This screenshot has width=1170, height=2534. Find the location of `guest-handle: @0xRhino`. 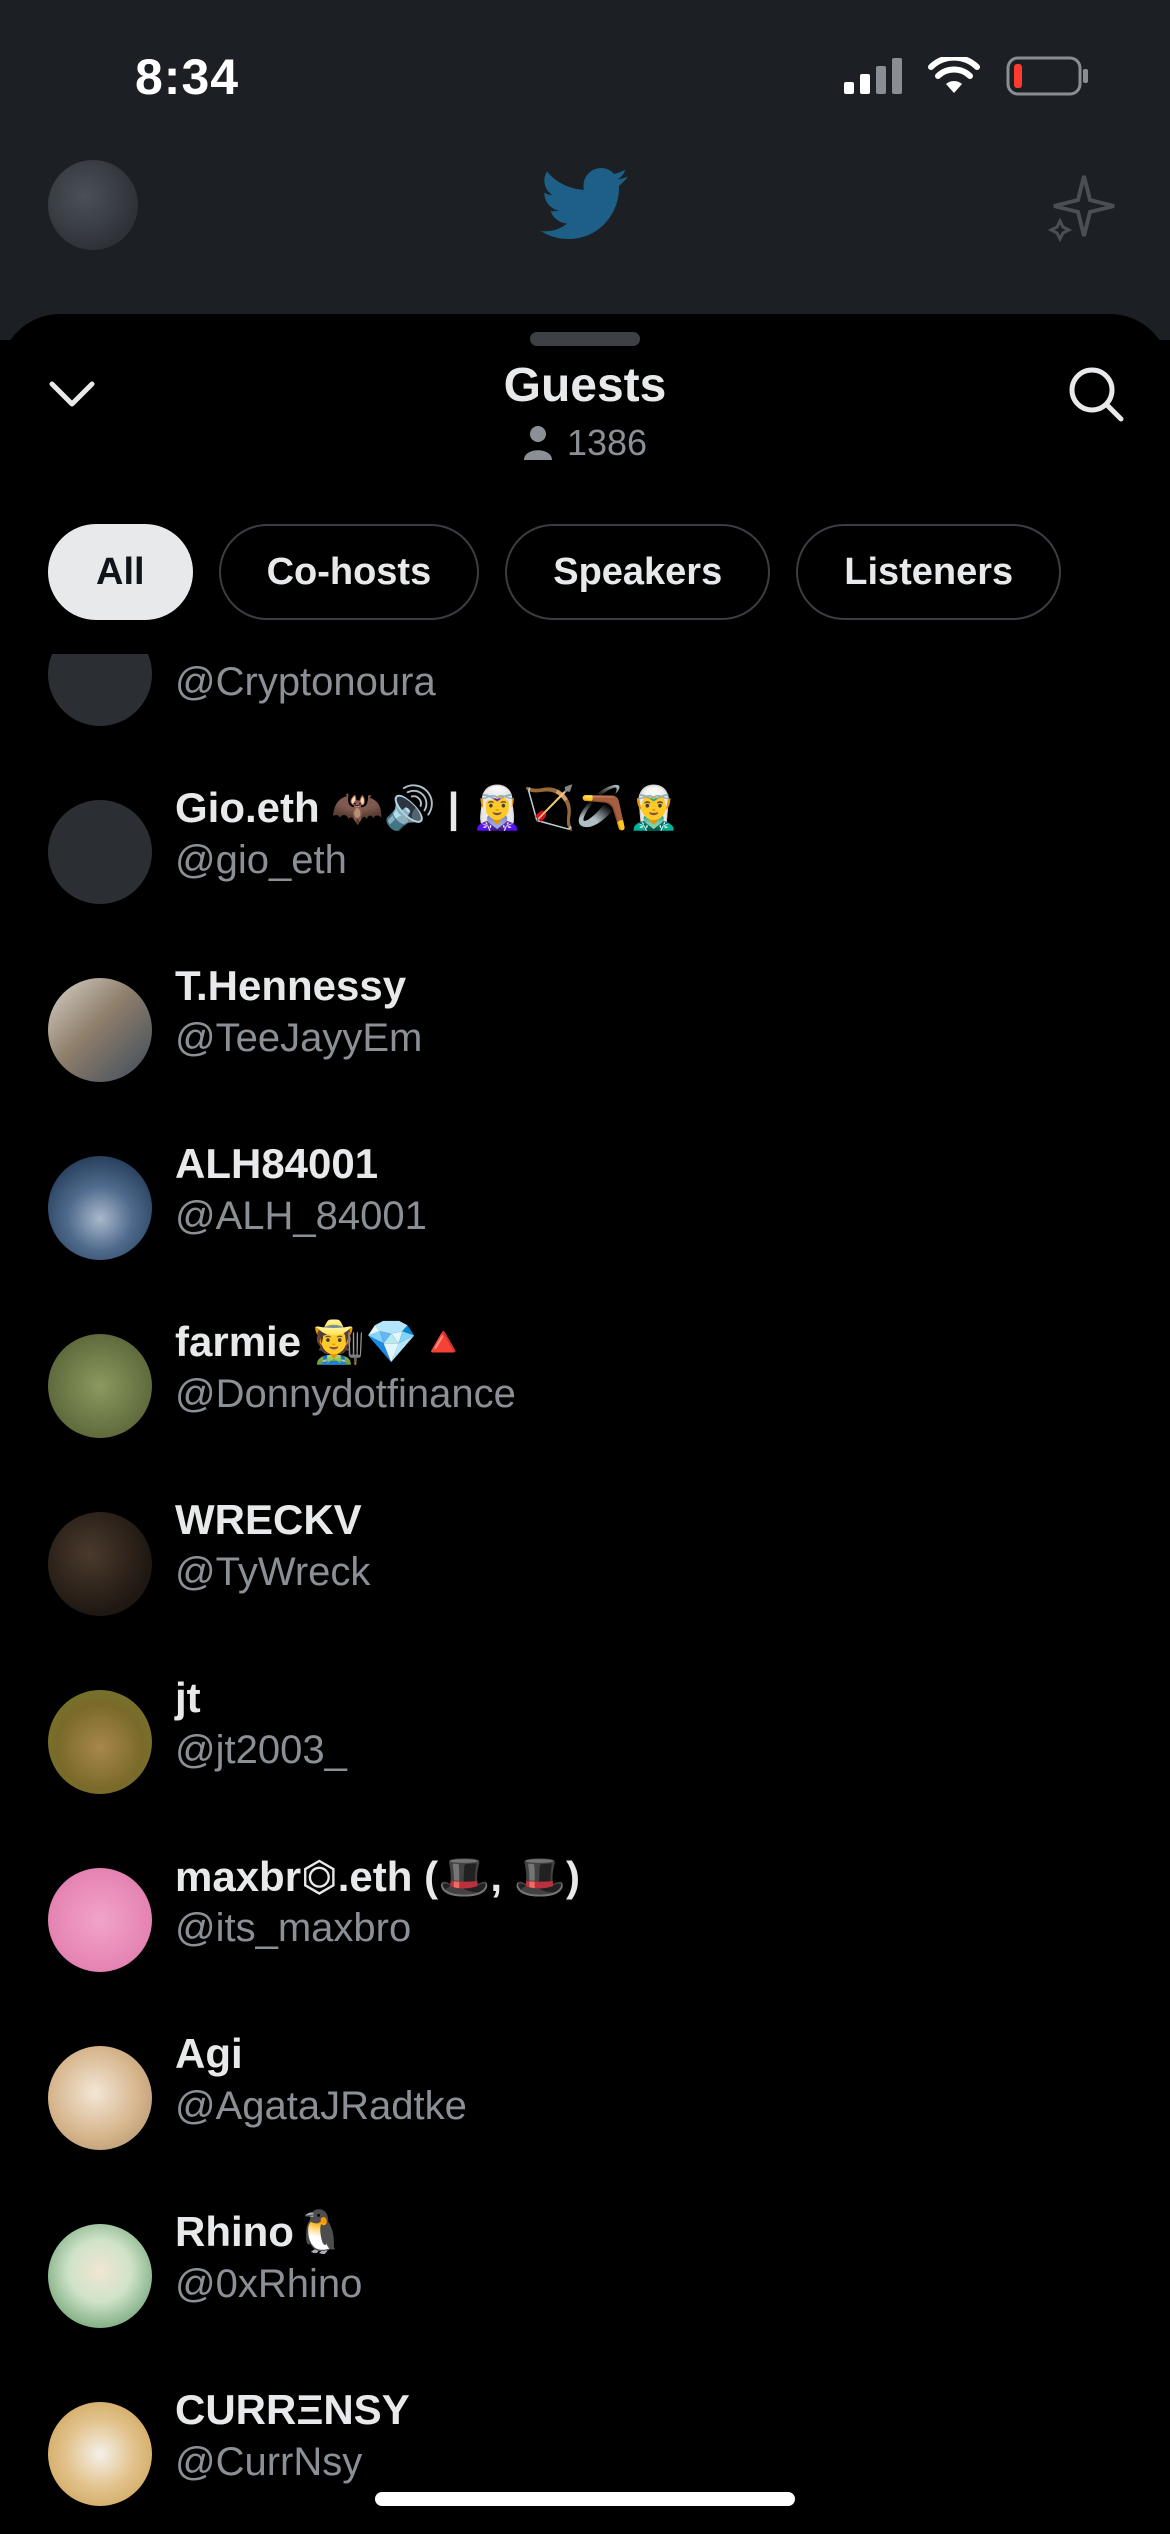

guest-handle: @0xRhino is located at coordinates (269, 2284).